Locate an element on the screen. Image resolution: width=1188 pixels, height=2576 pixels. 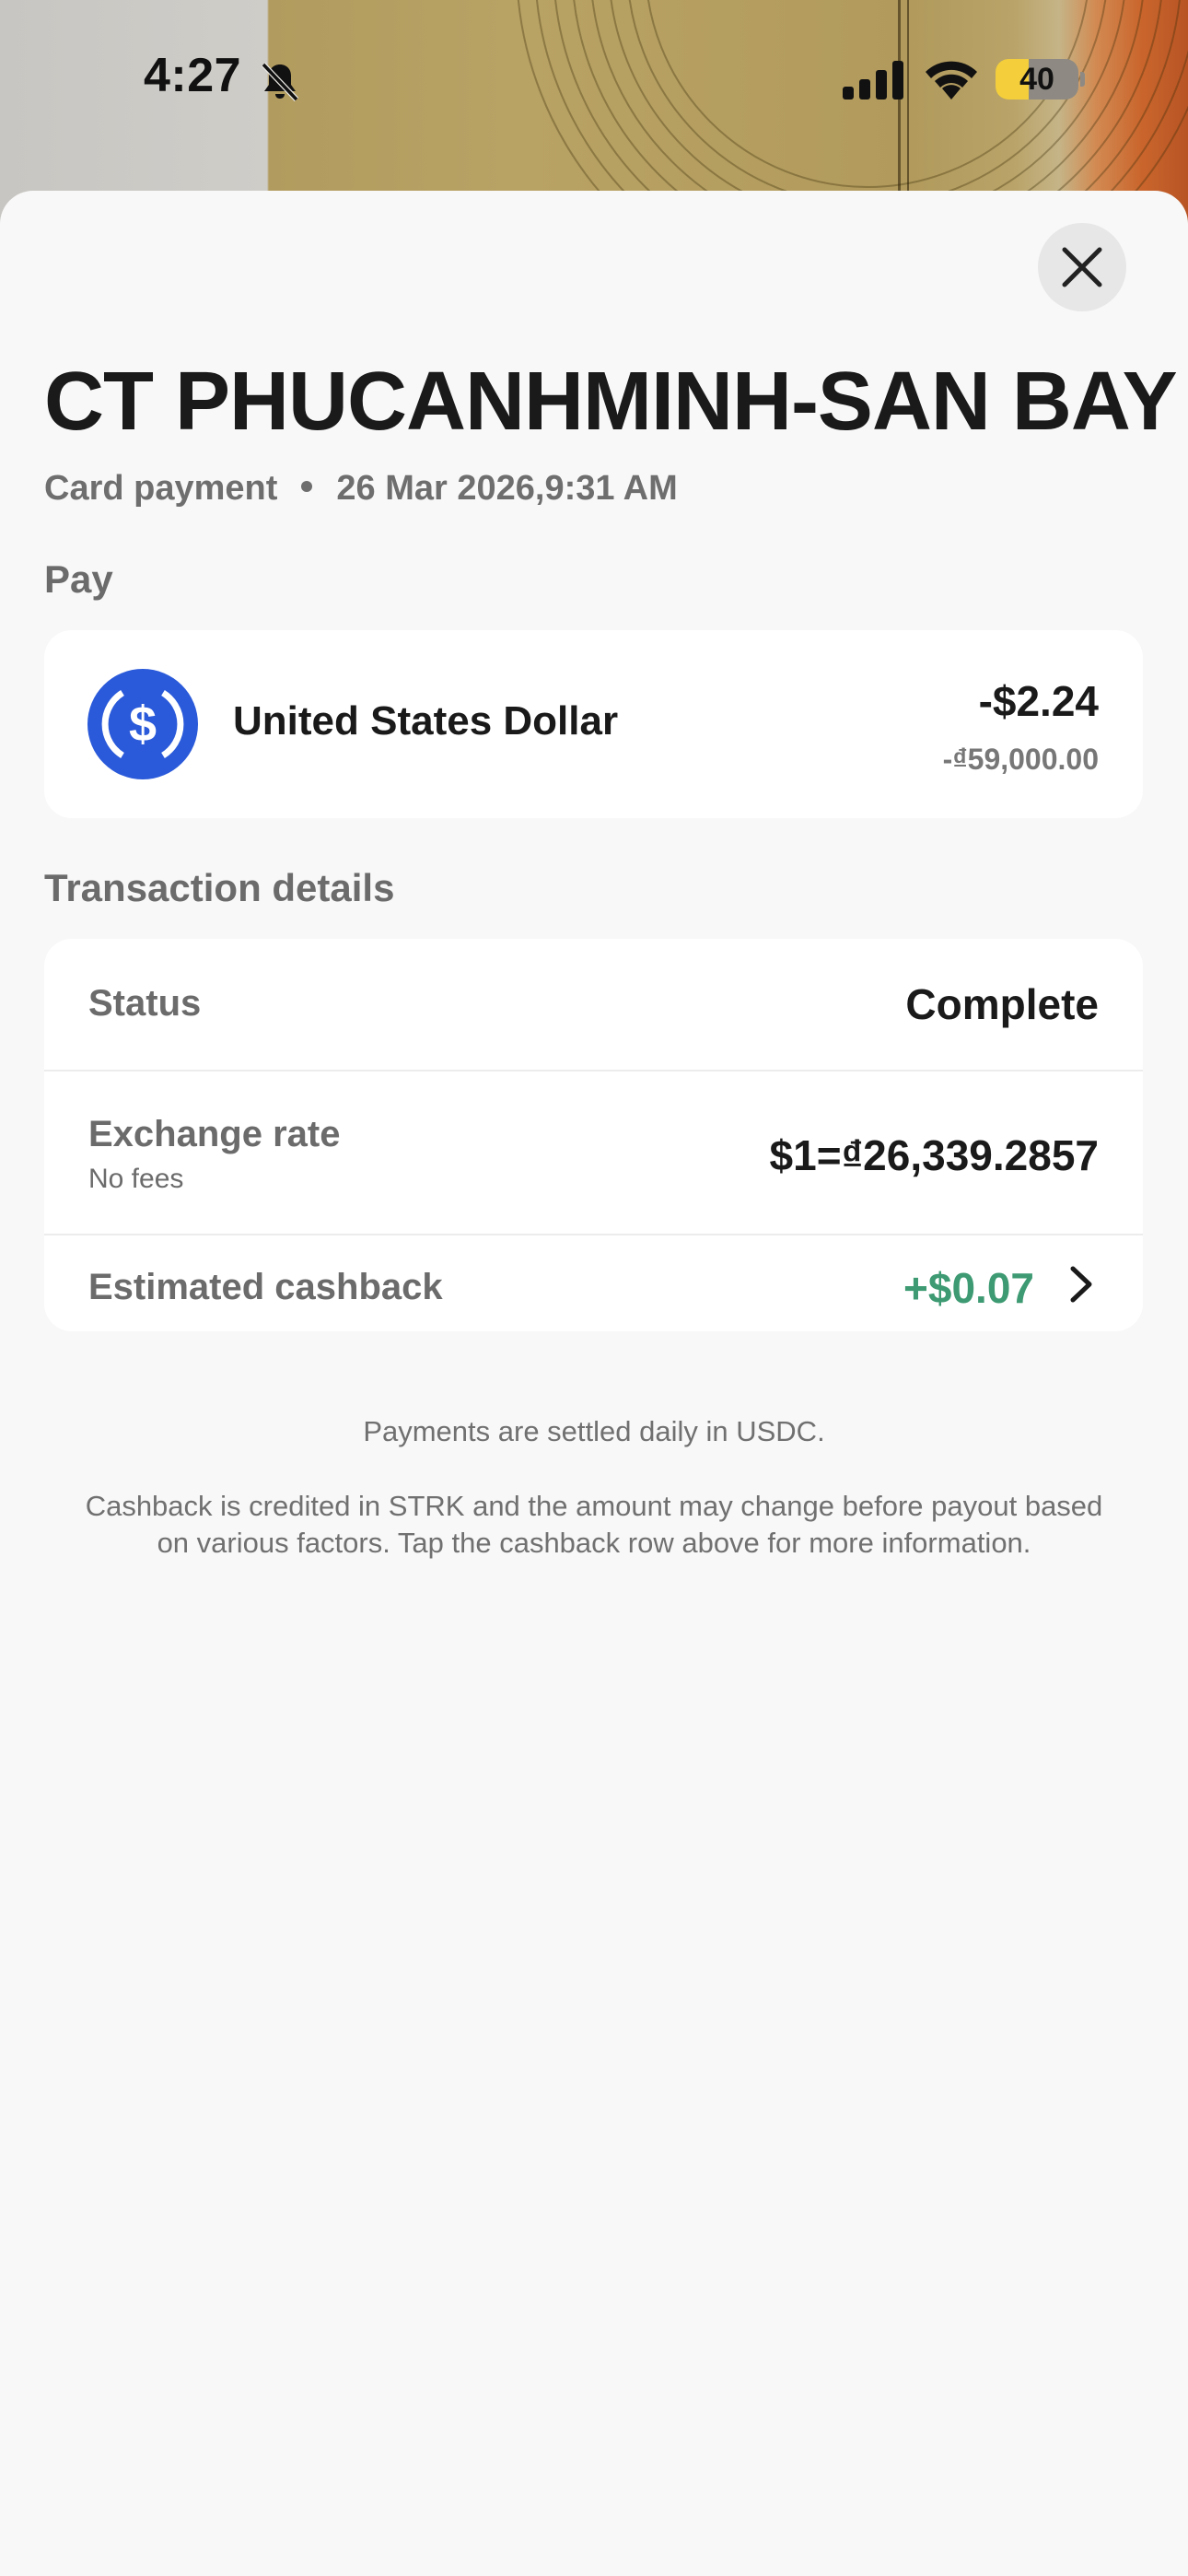
transaction-type: Card payment is located at coordinates (161, 488).